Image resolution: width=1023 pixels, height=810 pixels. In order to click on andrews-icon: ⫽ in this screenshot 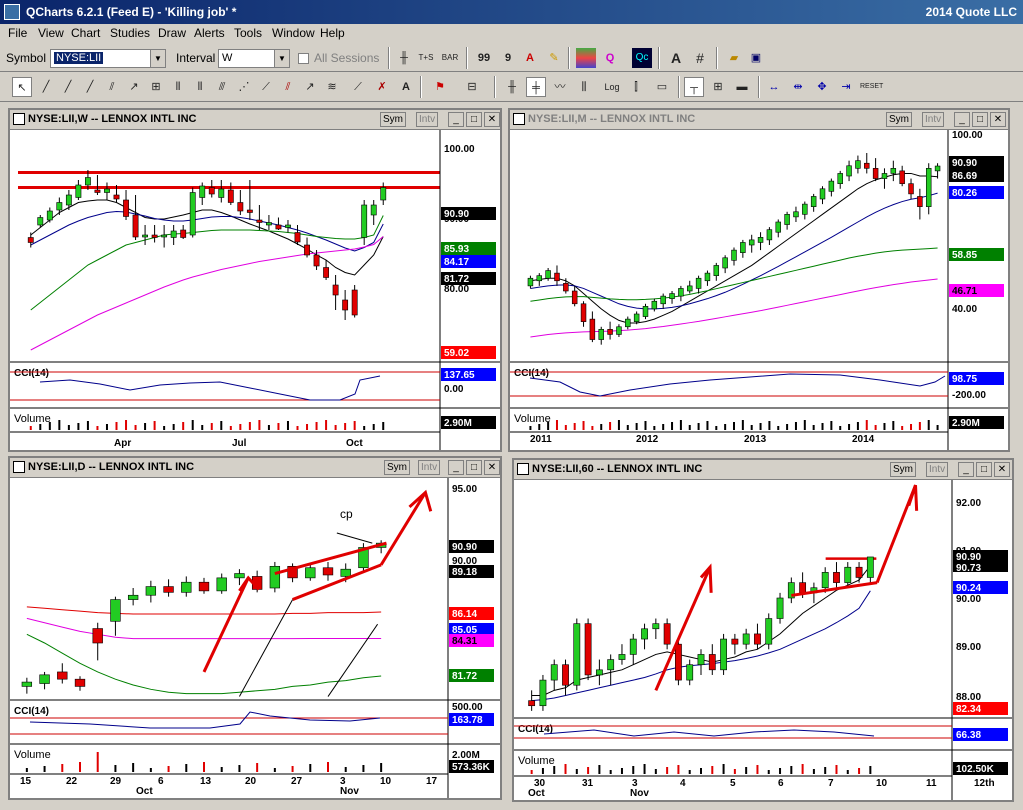, I will do `click(288, 87)`.